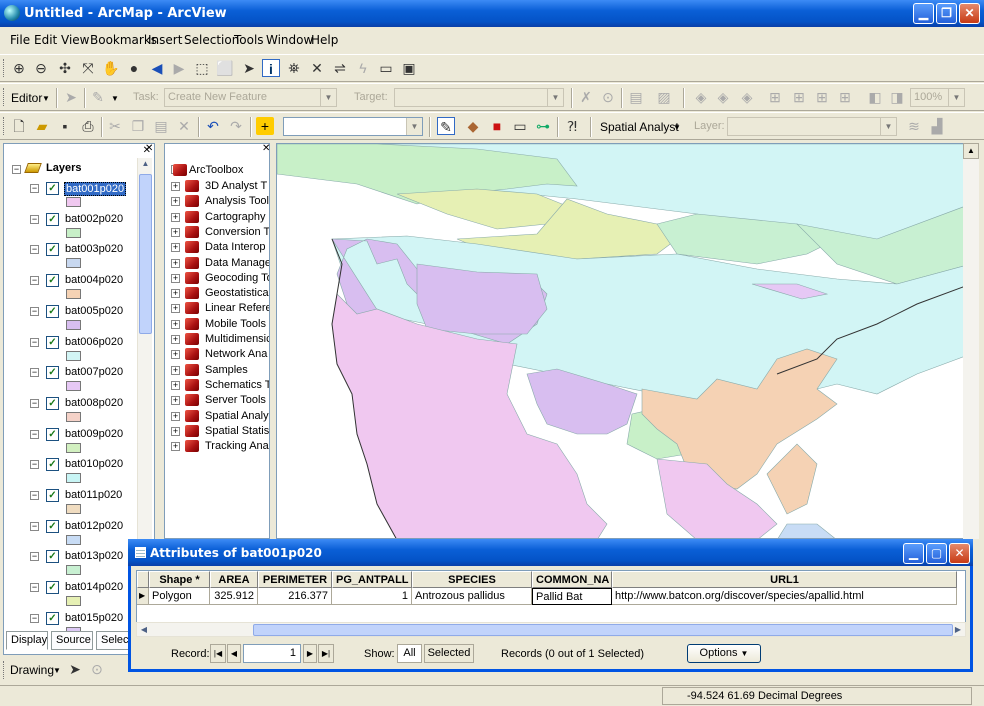 The height and width of the screenshot is (706, 984). What do you see at coordinates (266, 148) in the screenshot?
I see `toolbox-pane-close-icon: ✕` at bounding box center [266, 148].